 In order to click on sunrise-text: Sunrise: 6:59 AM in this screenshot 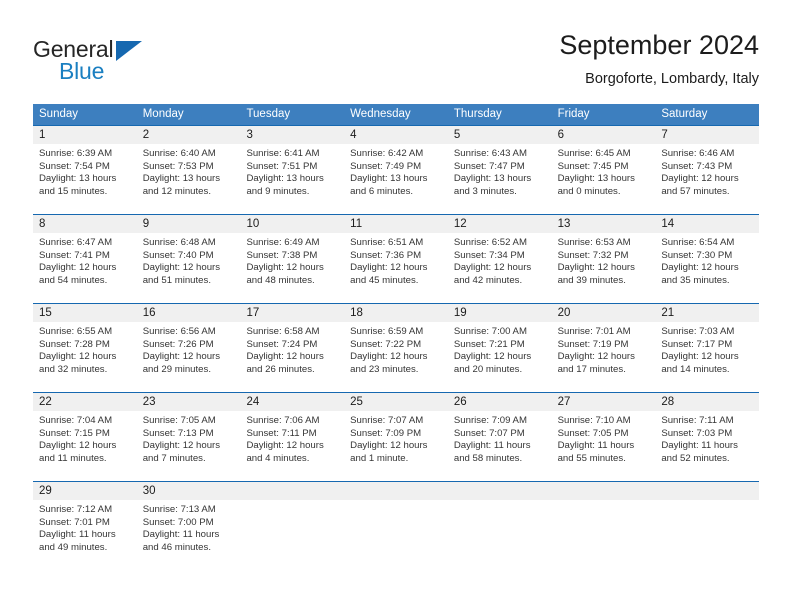, I will do `click(387, 331)`.